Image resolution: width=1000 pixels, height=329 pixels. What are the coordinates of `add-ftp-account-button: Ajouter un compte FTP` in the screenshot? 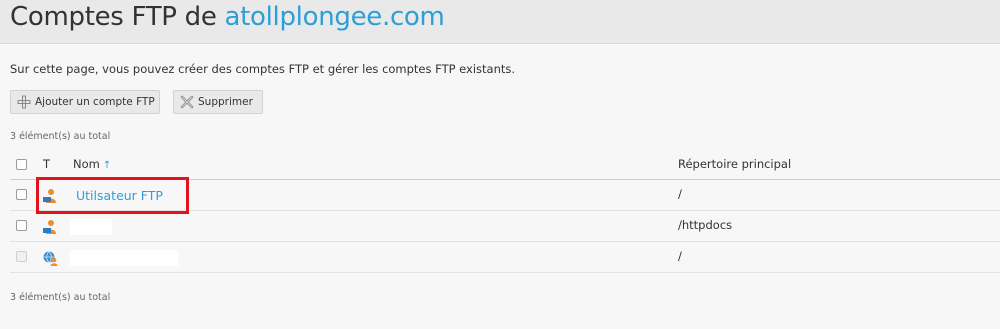 It's located at (85, 102).